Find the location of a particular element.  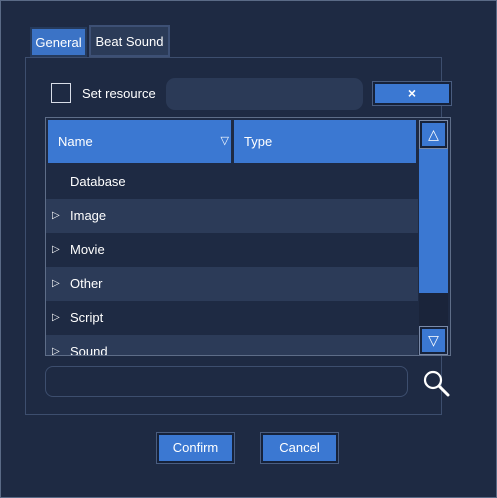

set-resource-checkbox is located at coordinates (61, 93).